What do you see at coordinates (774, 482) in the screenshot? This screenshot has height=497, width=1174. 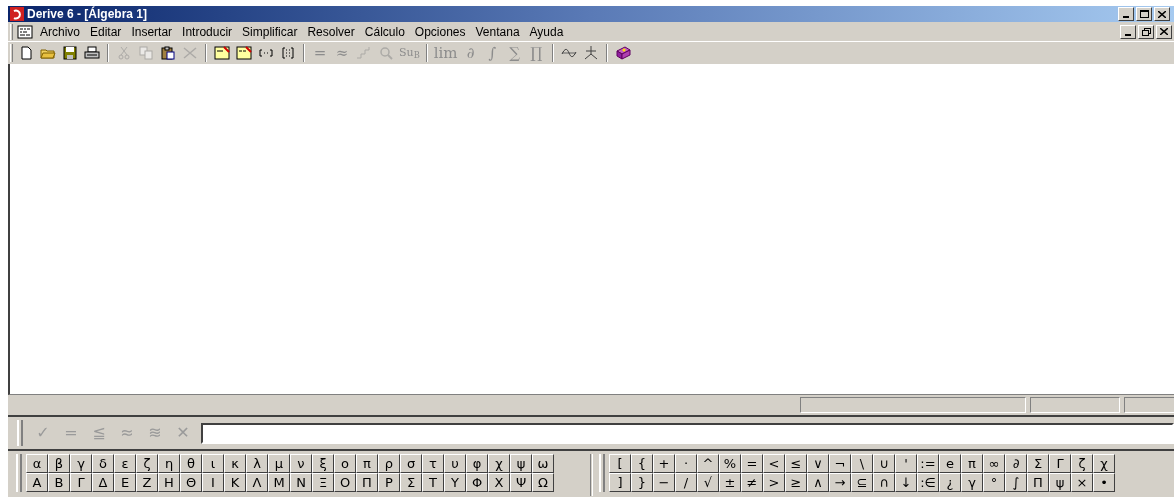 I see `symbol-key: >` at bounding box center [774, 482].